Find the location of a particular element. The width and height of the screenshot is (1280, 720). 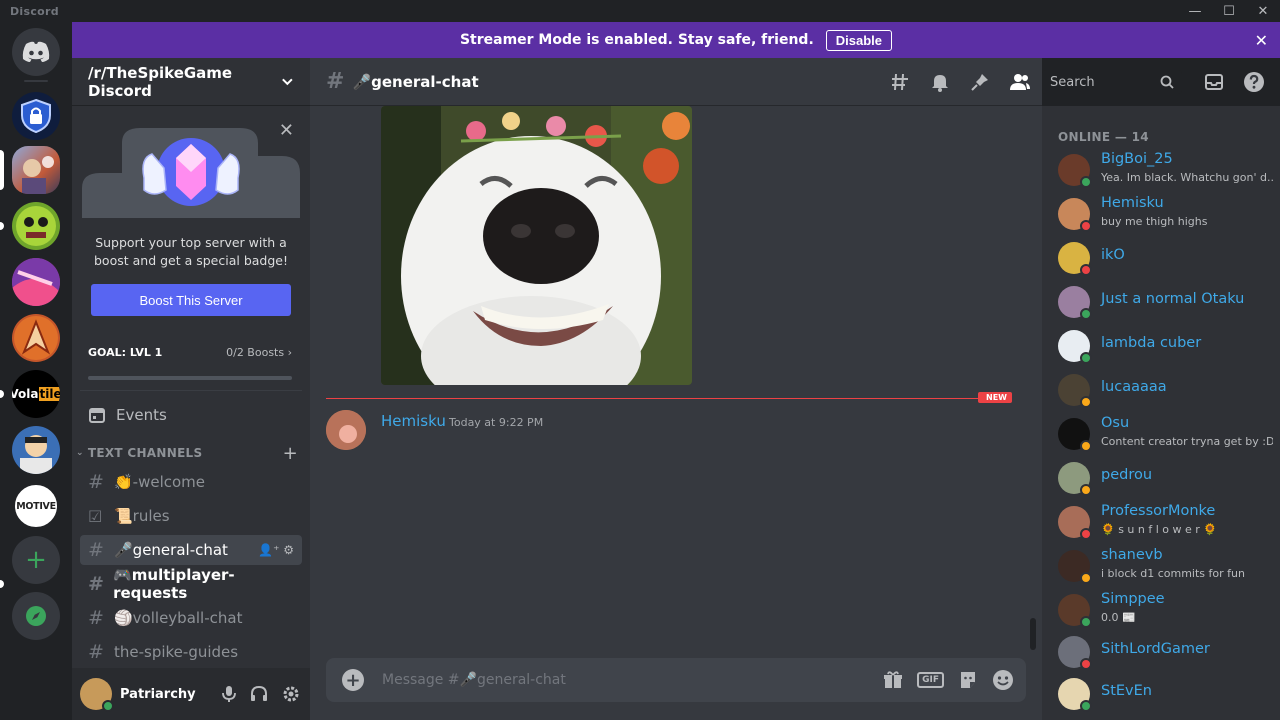

search-icon is located at coordinates (1167, 82).